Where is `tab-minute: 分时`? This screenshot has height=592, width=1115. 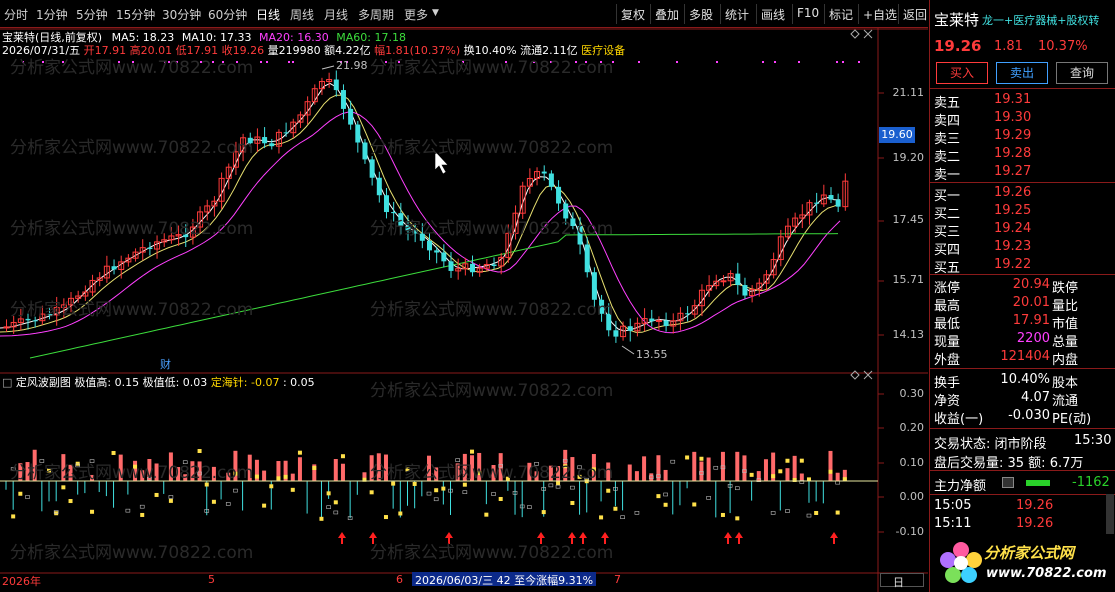
tab-minute: 分时 is located at coordinates (16, 14).